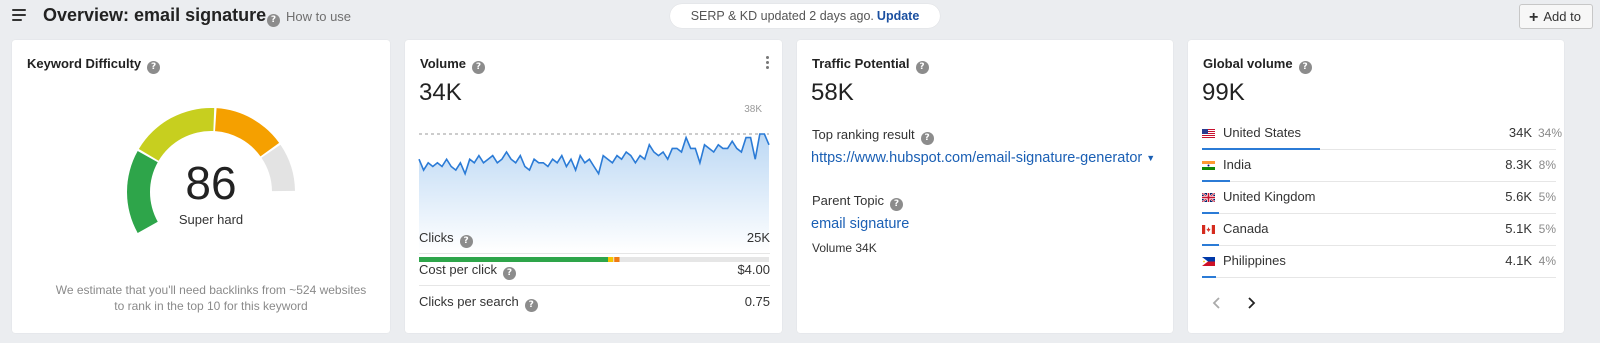 The height and width of the screenshot is (343, 1600). I want to click on country-row: United States 34K 34%, so click(1382, 134).